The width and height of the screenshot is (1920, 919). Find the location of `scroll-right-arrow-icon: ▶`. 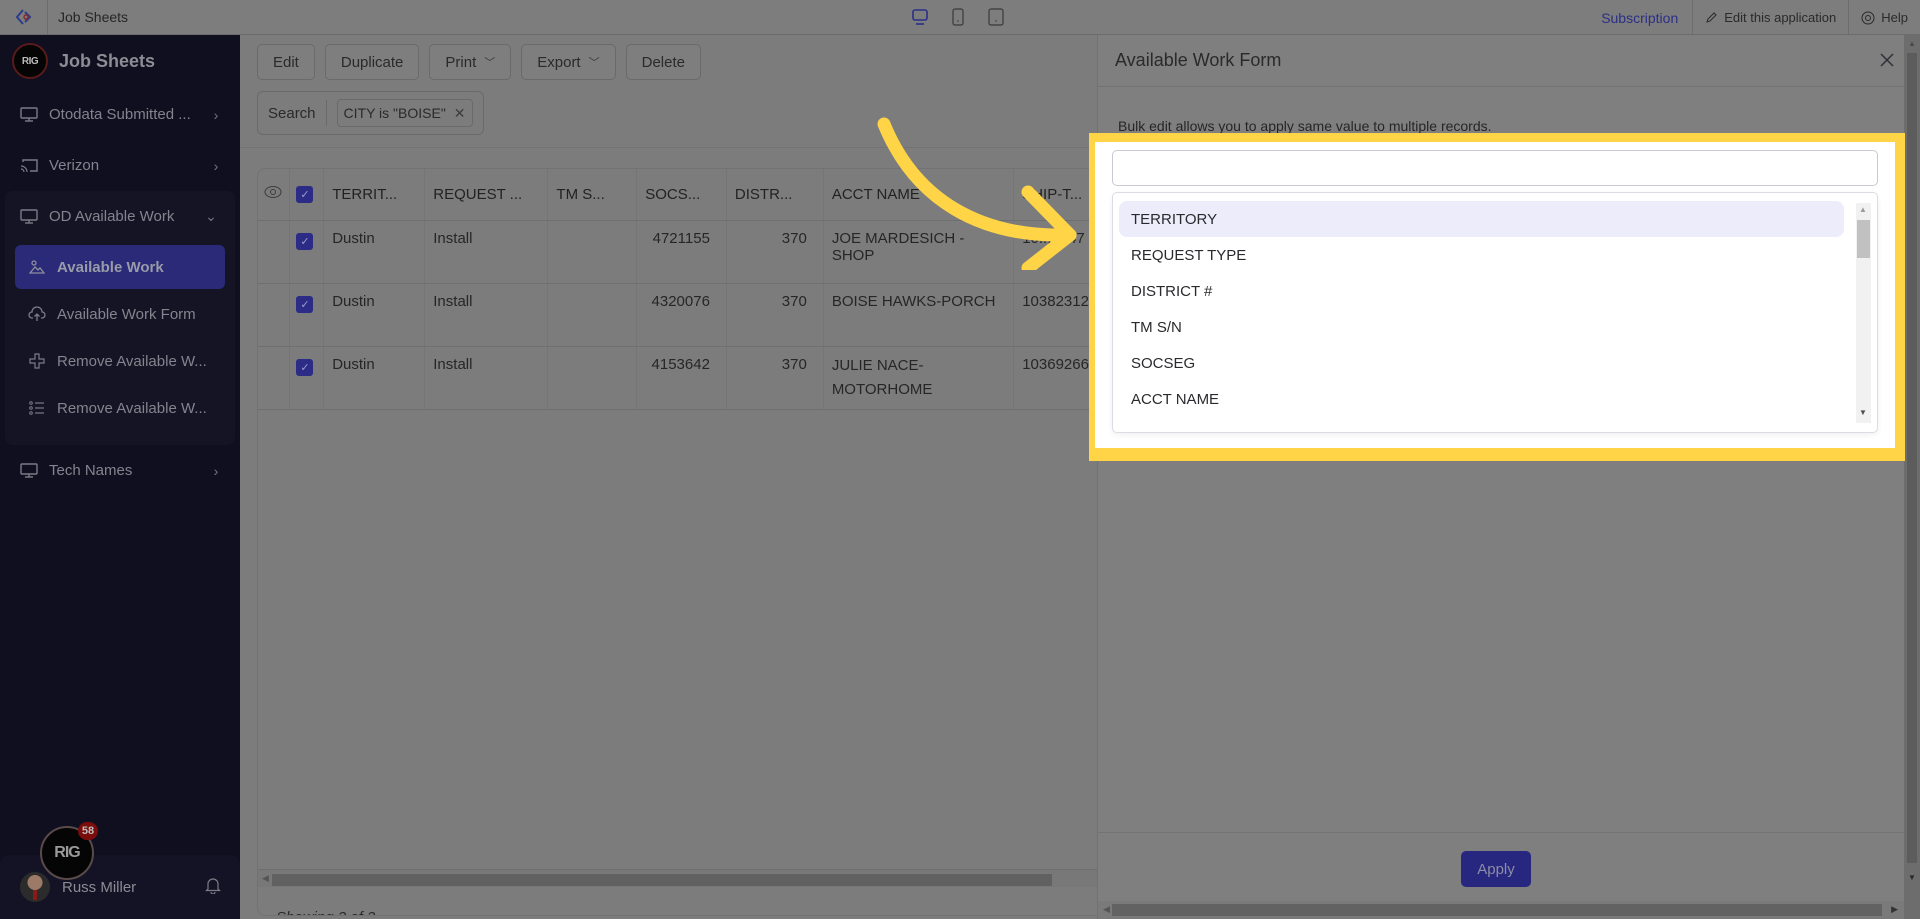

scroll-right-arrow-icon: ▶ is located at coordinates (1894, 909).